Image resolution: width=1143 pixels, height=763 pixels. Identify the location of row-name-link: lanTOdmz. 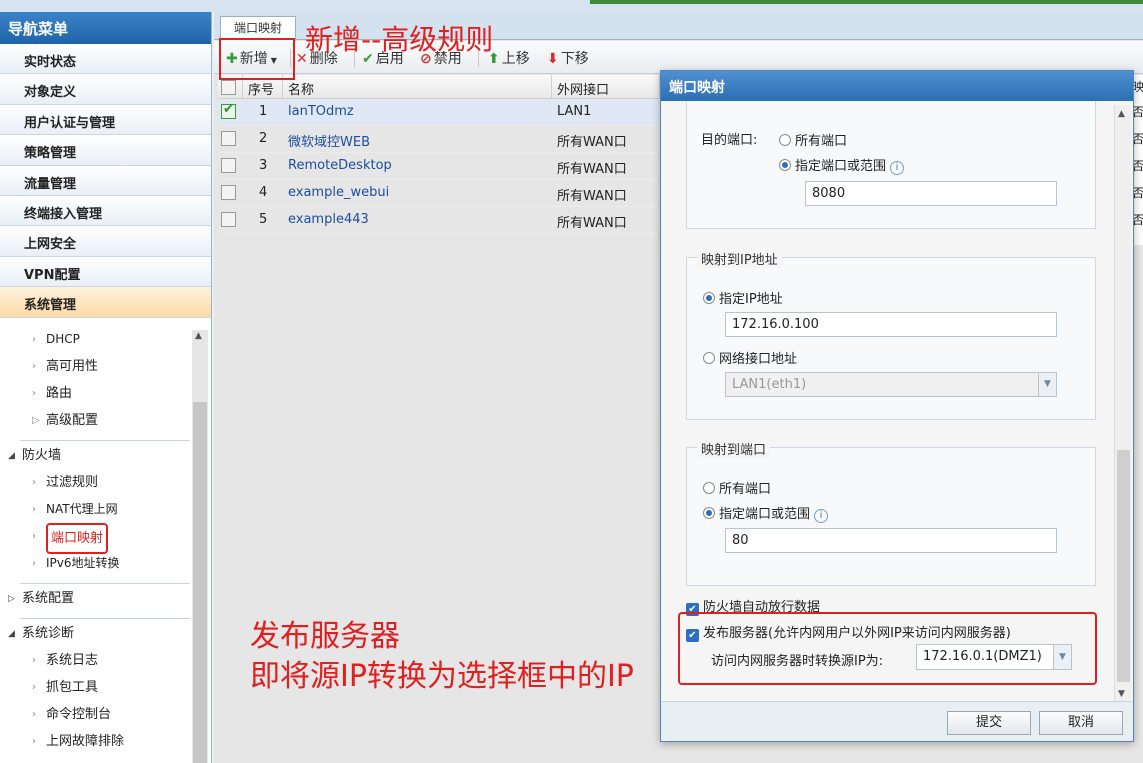
(321, 111).